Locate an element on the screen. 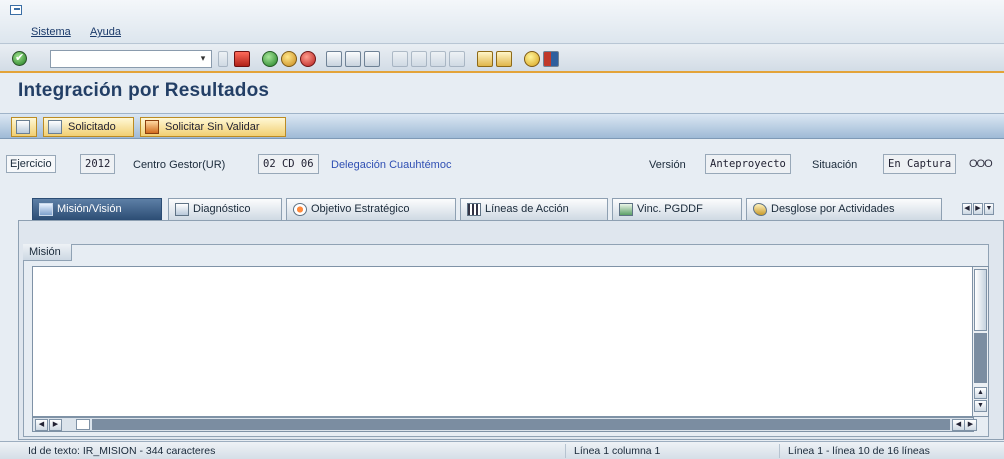 This screenshot has width=1004, height=459. print-icon is located at coordinates (334, 59).